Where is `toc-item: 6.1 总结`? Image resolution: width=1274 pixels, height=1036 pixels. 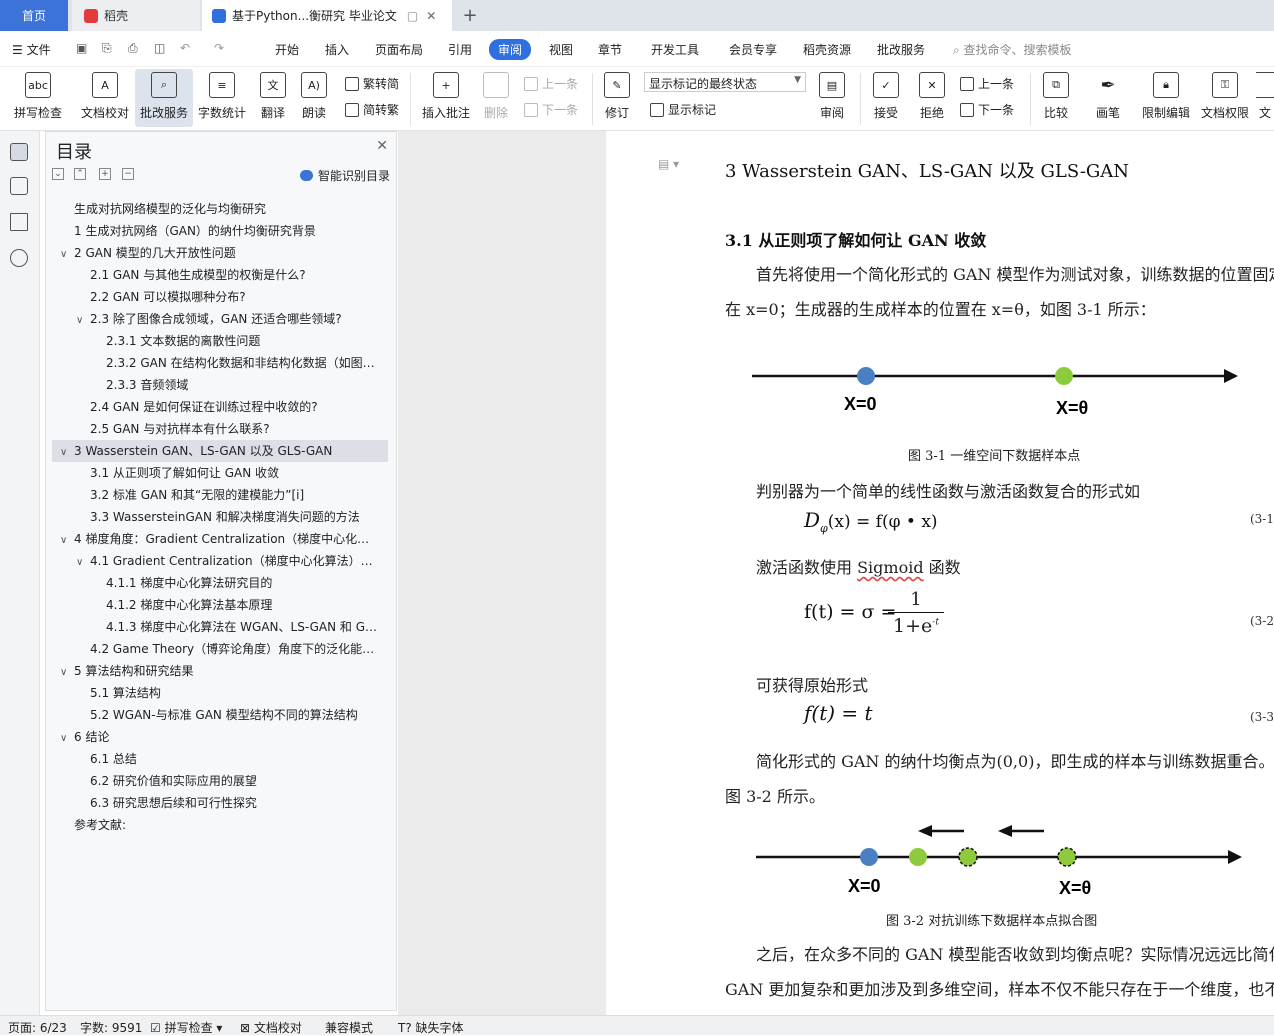
toc-item: 6.1 总结 is located at coordinates (217, 759).